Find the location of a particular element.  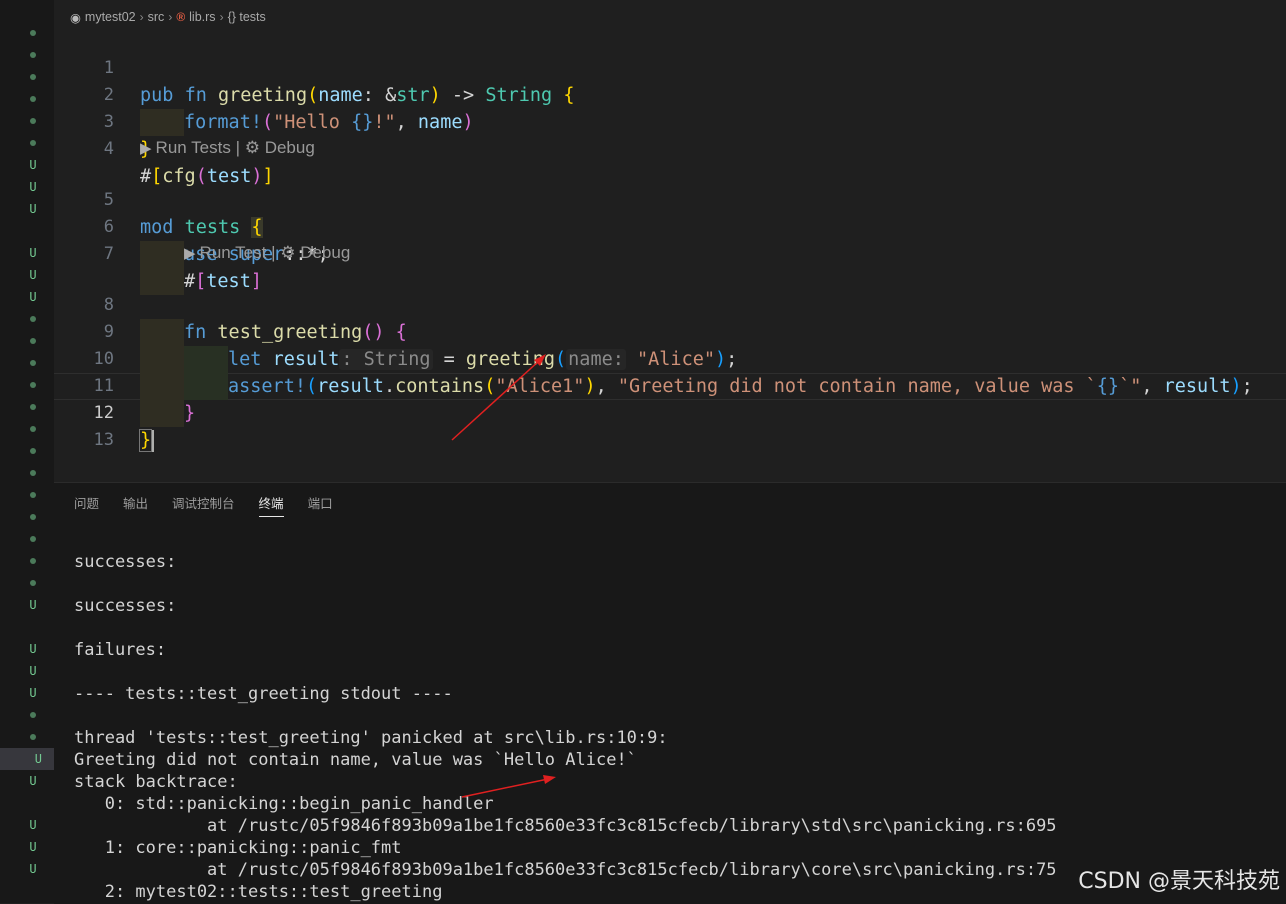

annotation-arrow-terminal is located at coordinates (508, 786).